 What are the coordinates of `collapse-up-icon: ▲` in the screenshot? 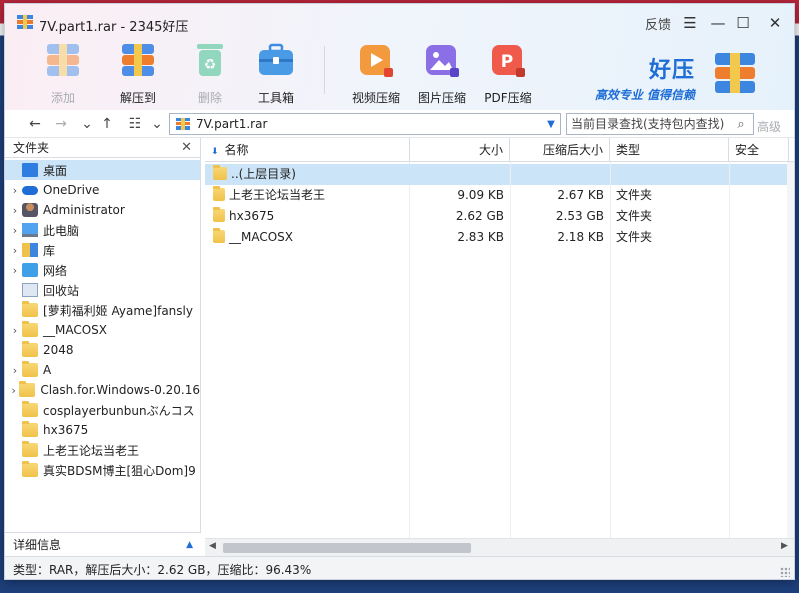 It's located at (189, 545).